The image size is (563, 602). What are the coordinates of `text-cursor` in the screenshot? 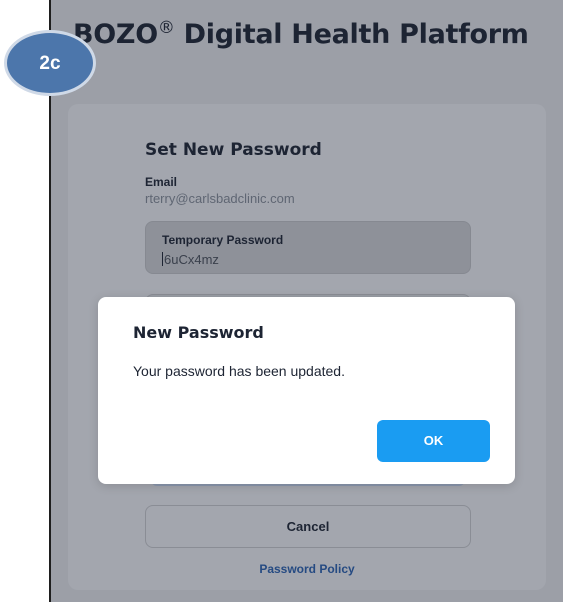 It's located at (162, 259).